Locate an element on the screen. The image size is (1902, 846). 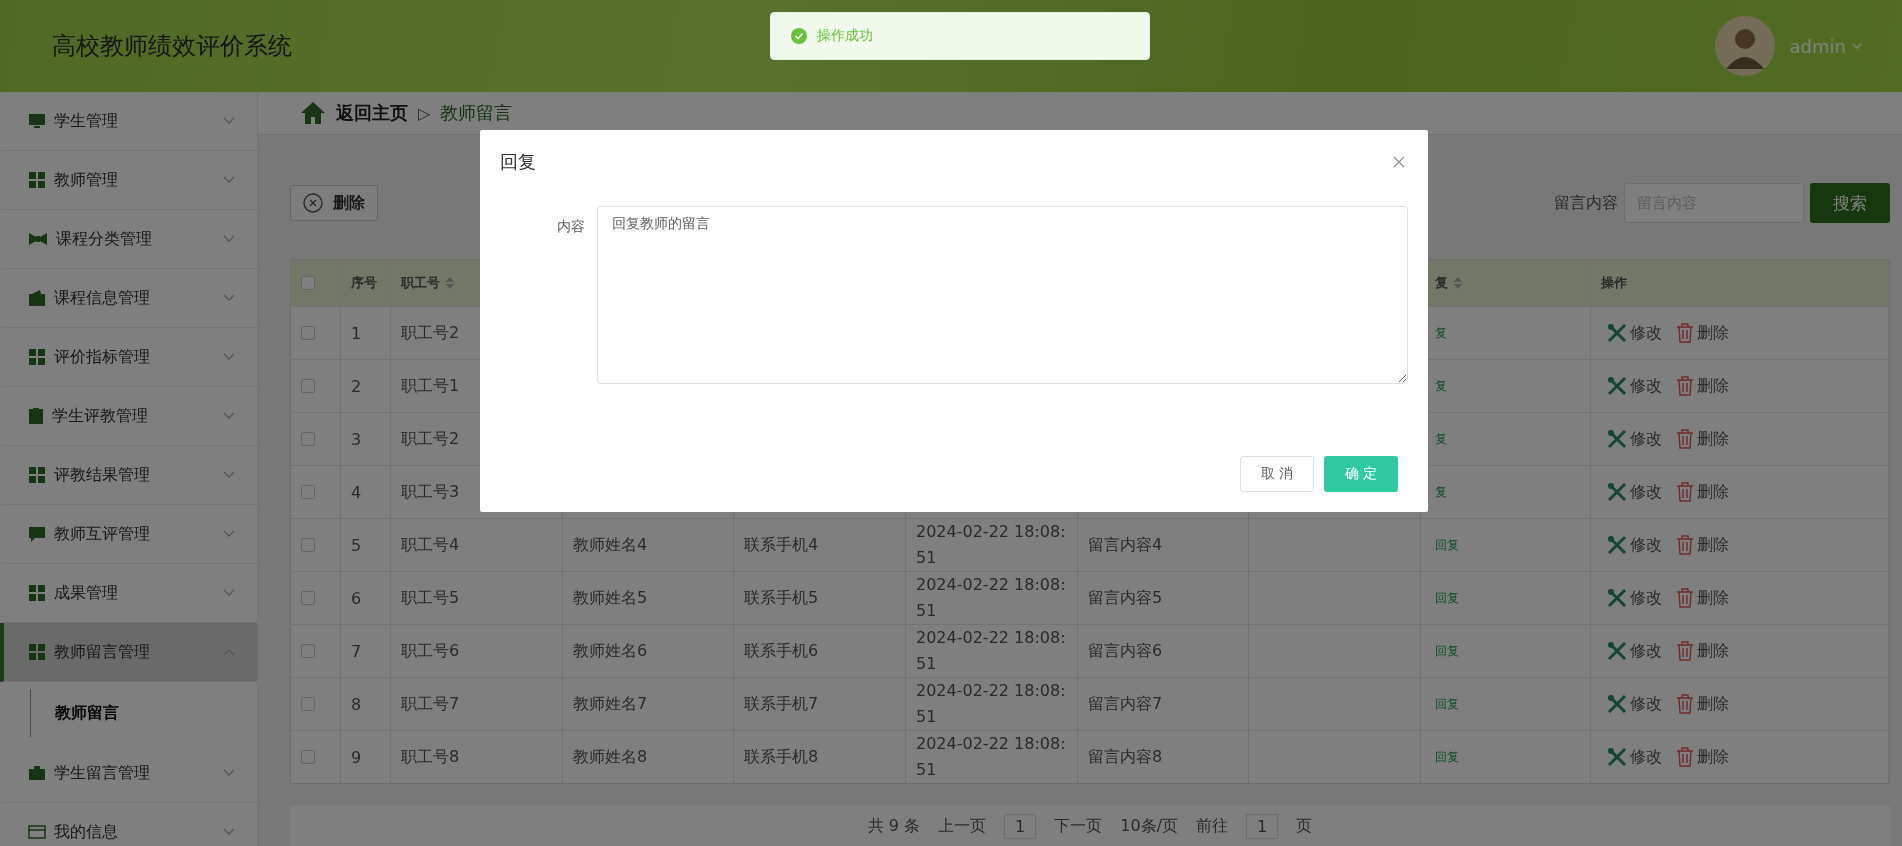
table-cell: 职工号1 is located at coordinates (430, 386).